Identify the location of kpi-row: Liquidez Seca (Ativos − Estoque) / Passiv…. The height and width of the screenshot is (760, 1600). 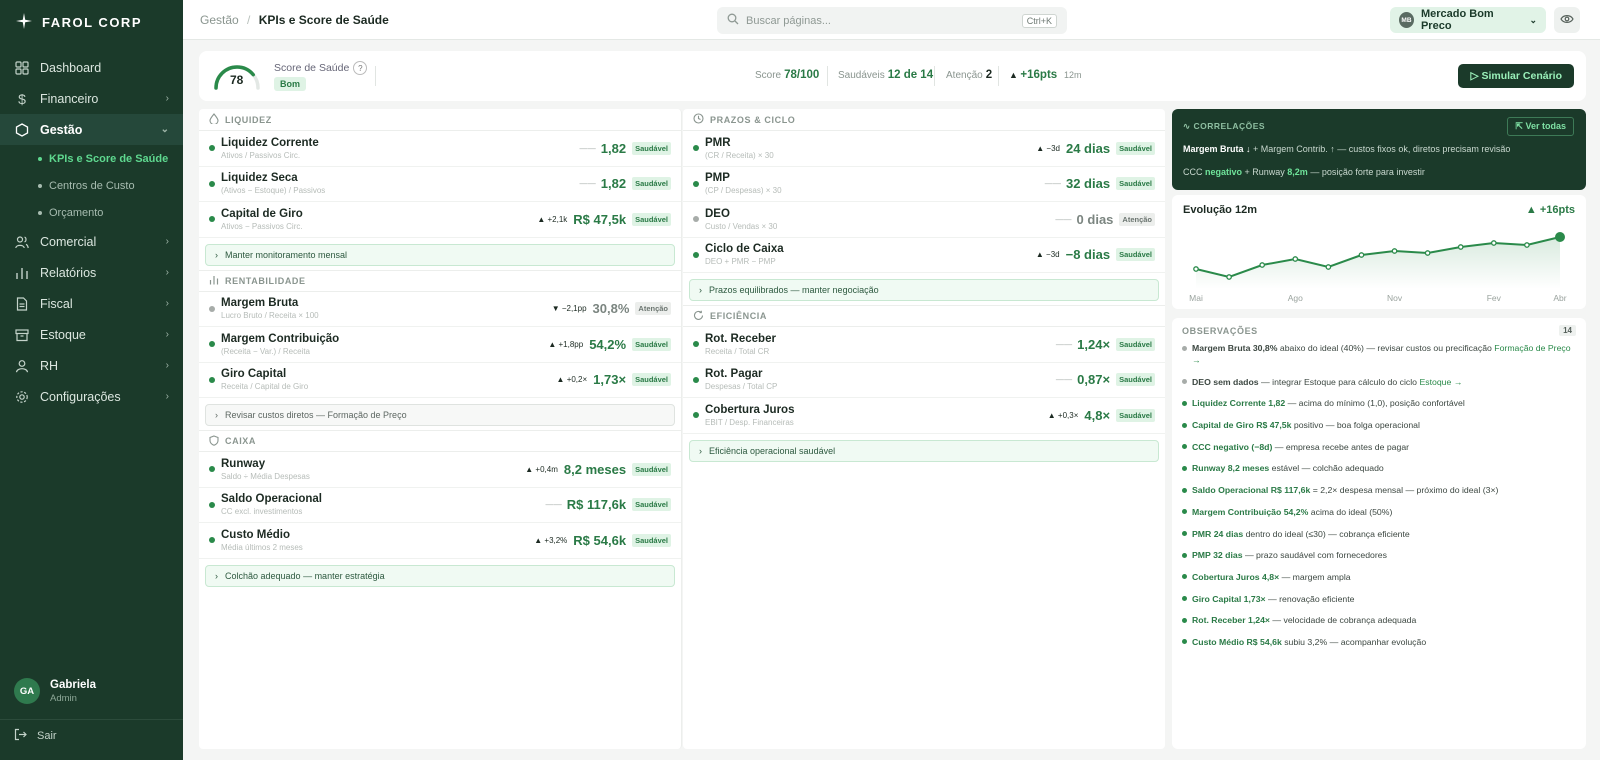
(440, 184).